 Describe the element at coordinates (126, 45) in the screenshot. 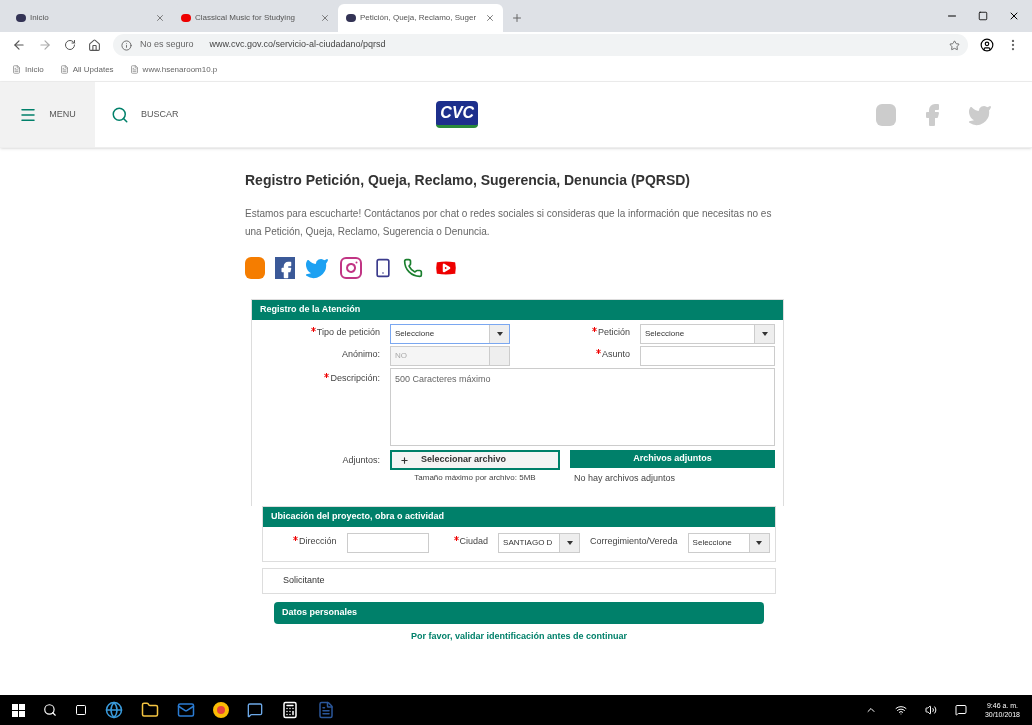

I see `info-icon` at that location.